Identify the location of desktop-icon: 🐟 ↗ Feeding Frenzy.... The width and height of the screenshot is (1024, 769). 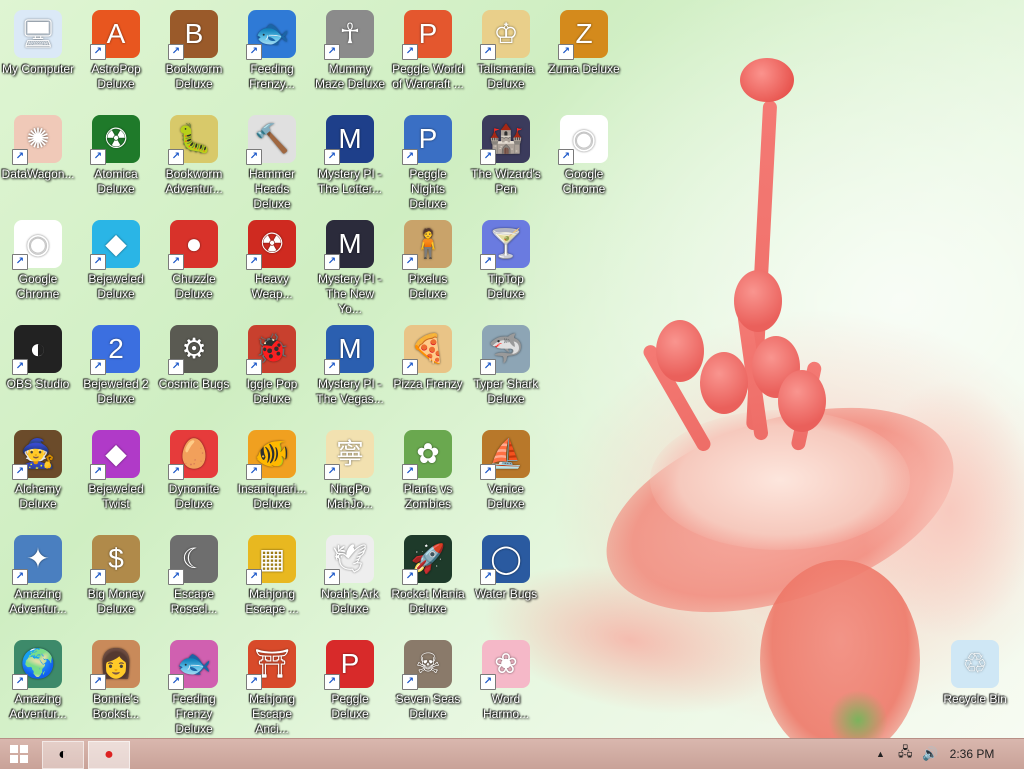
(272, 56).